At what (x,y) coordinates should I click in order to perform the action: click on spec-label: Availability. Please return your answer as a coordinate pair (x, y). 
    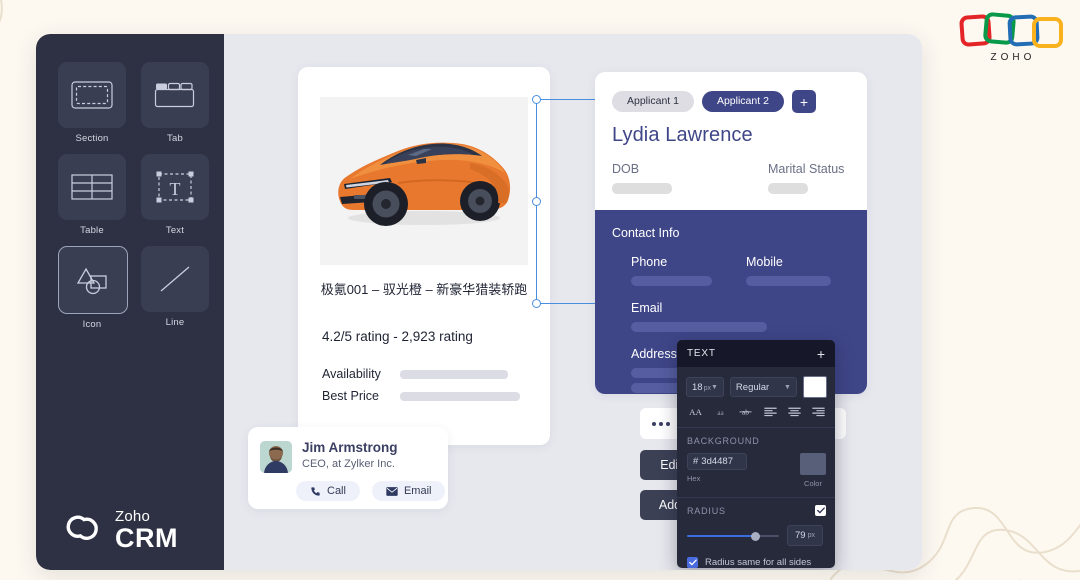
    Looking at the image, I should click on (351, 374).